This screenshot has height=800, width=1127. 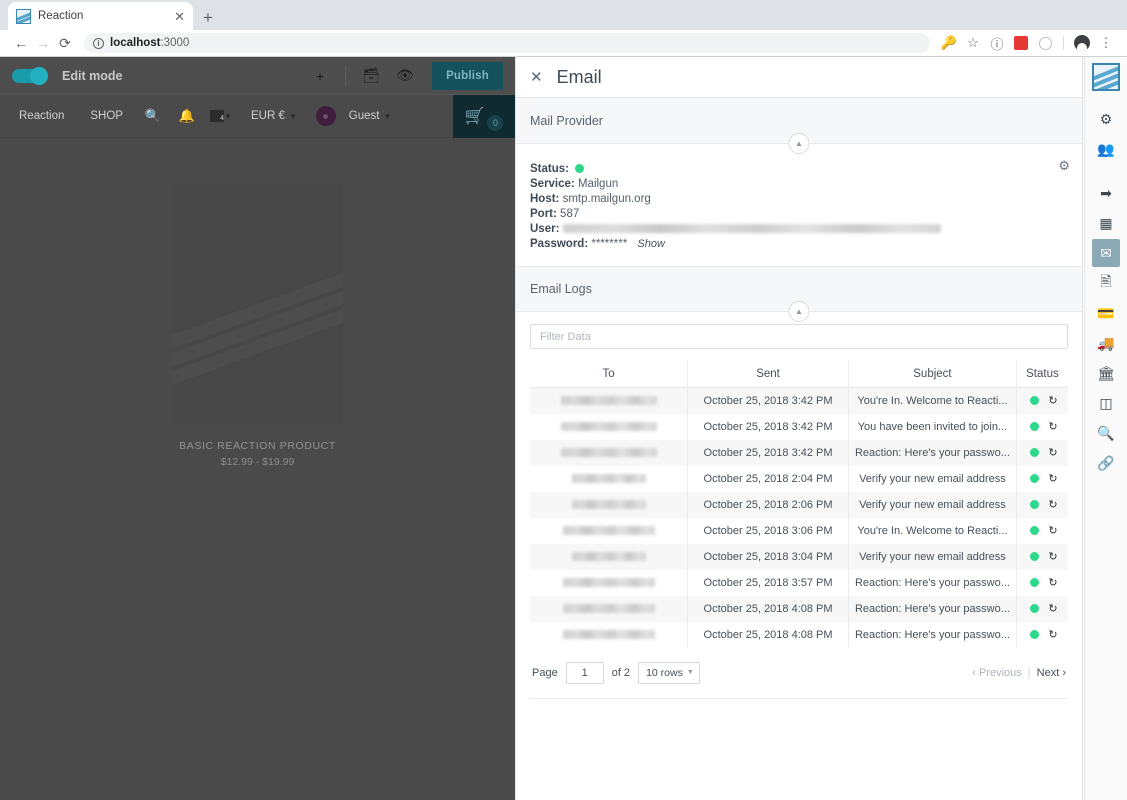 I want to click on cell-subject: Verify your new email address, so click(x=932, y=556).